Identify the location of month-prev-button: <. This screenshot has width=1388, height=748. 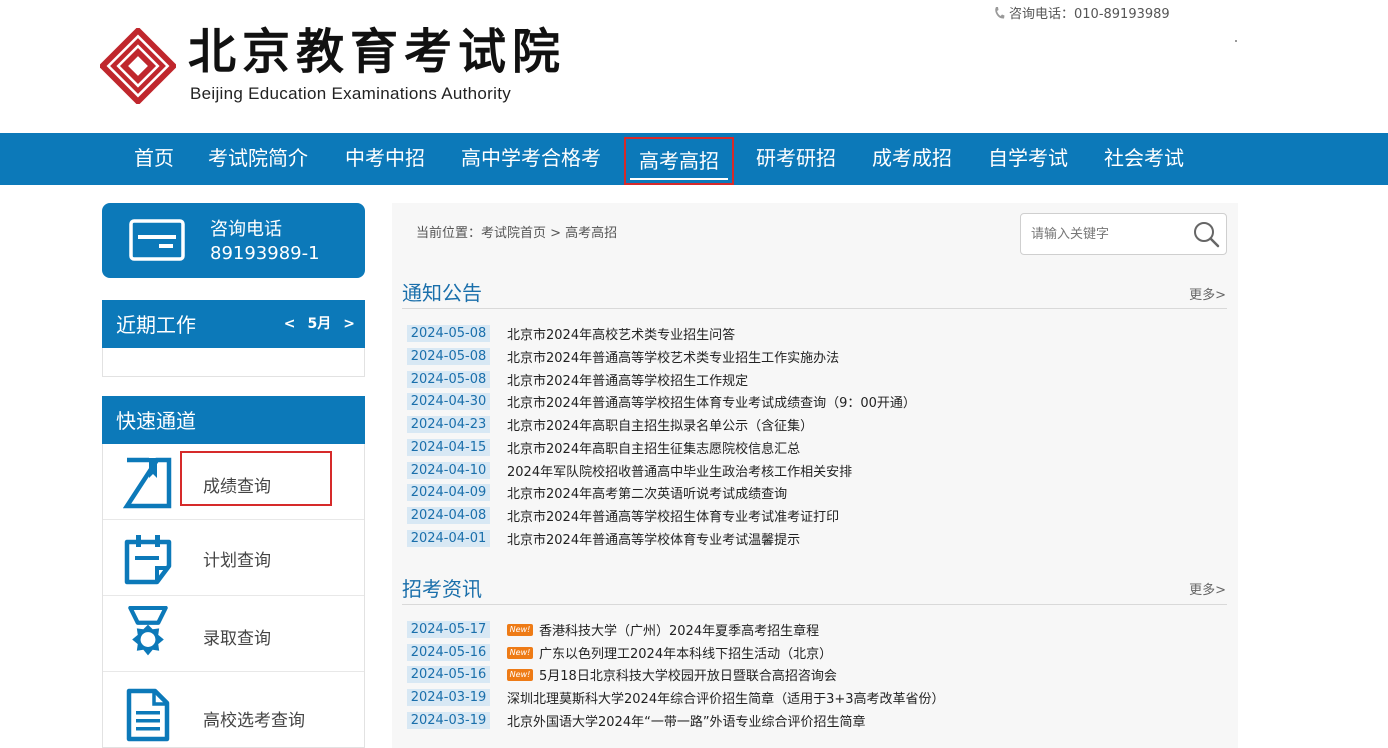
(290, 324).